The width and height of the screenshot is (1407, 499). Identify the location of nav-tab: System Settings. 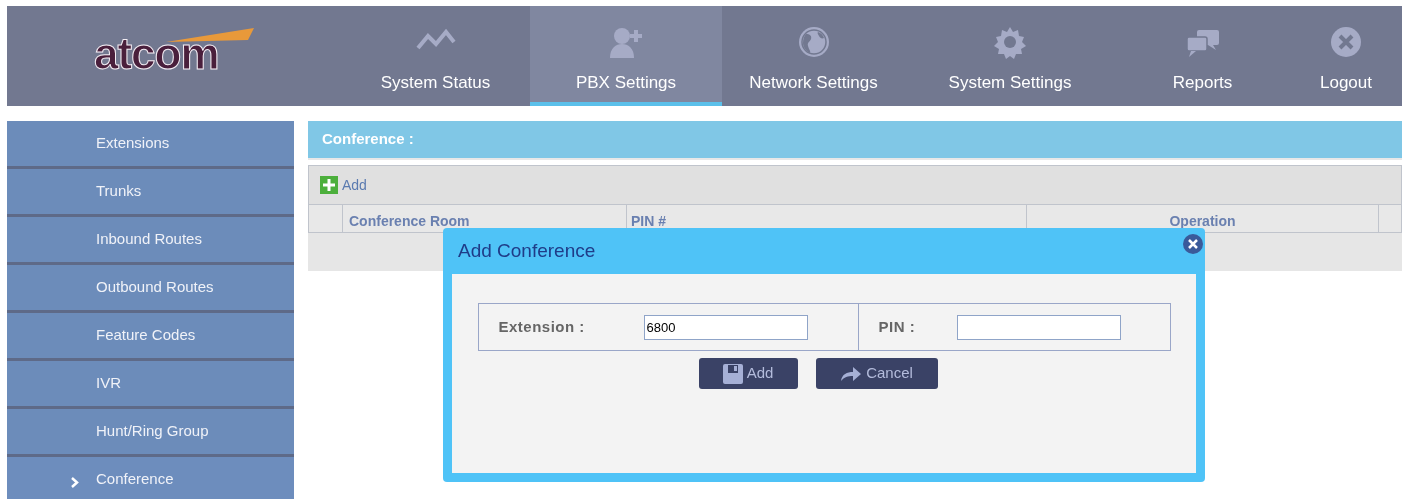
(1010, 56).